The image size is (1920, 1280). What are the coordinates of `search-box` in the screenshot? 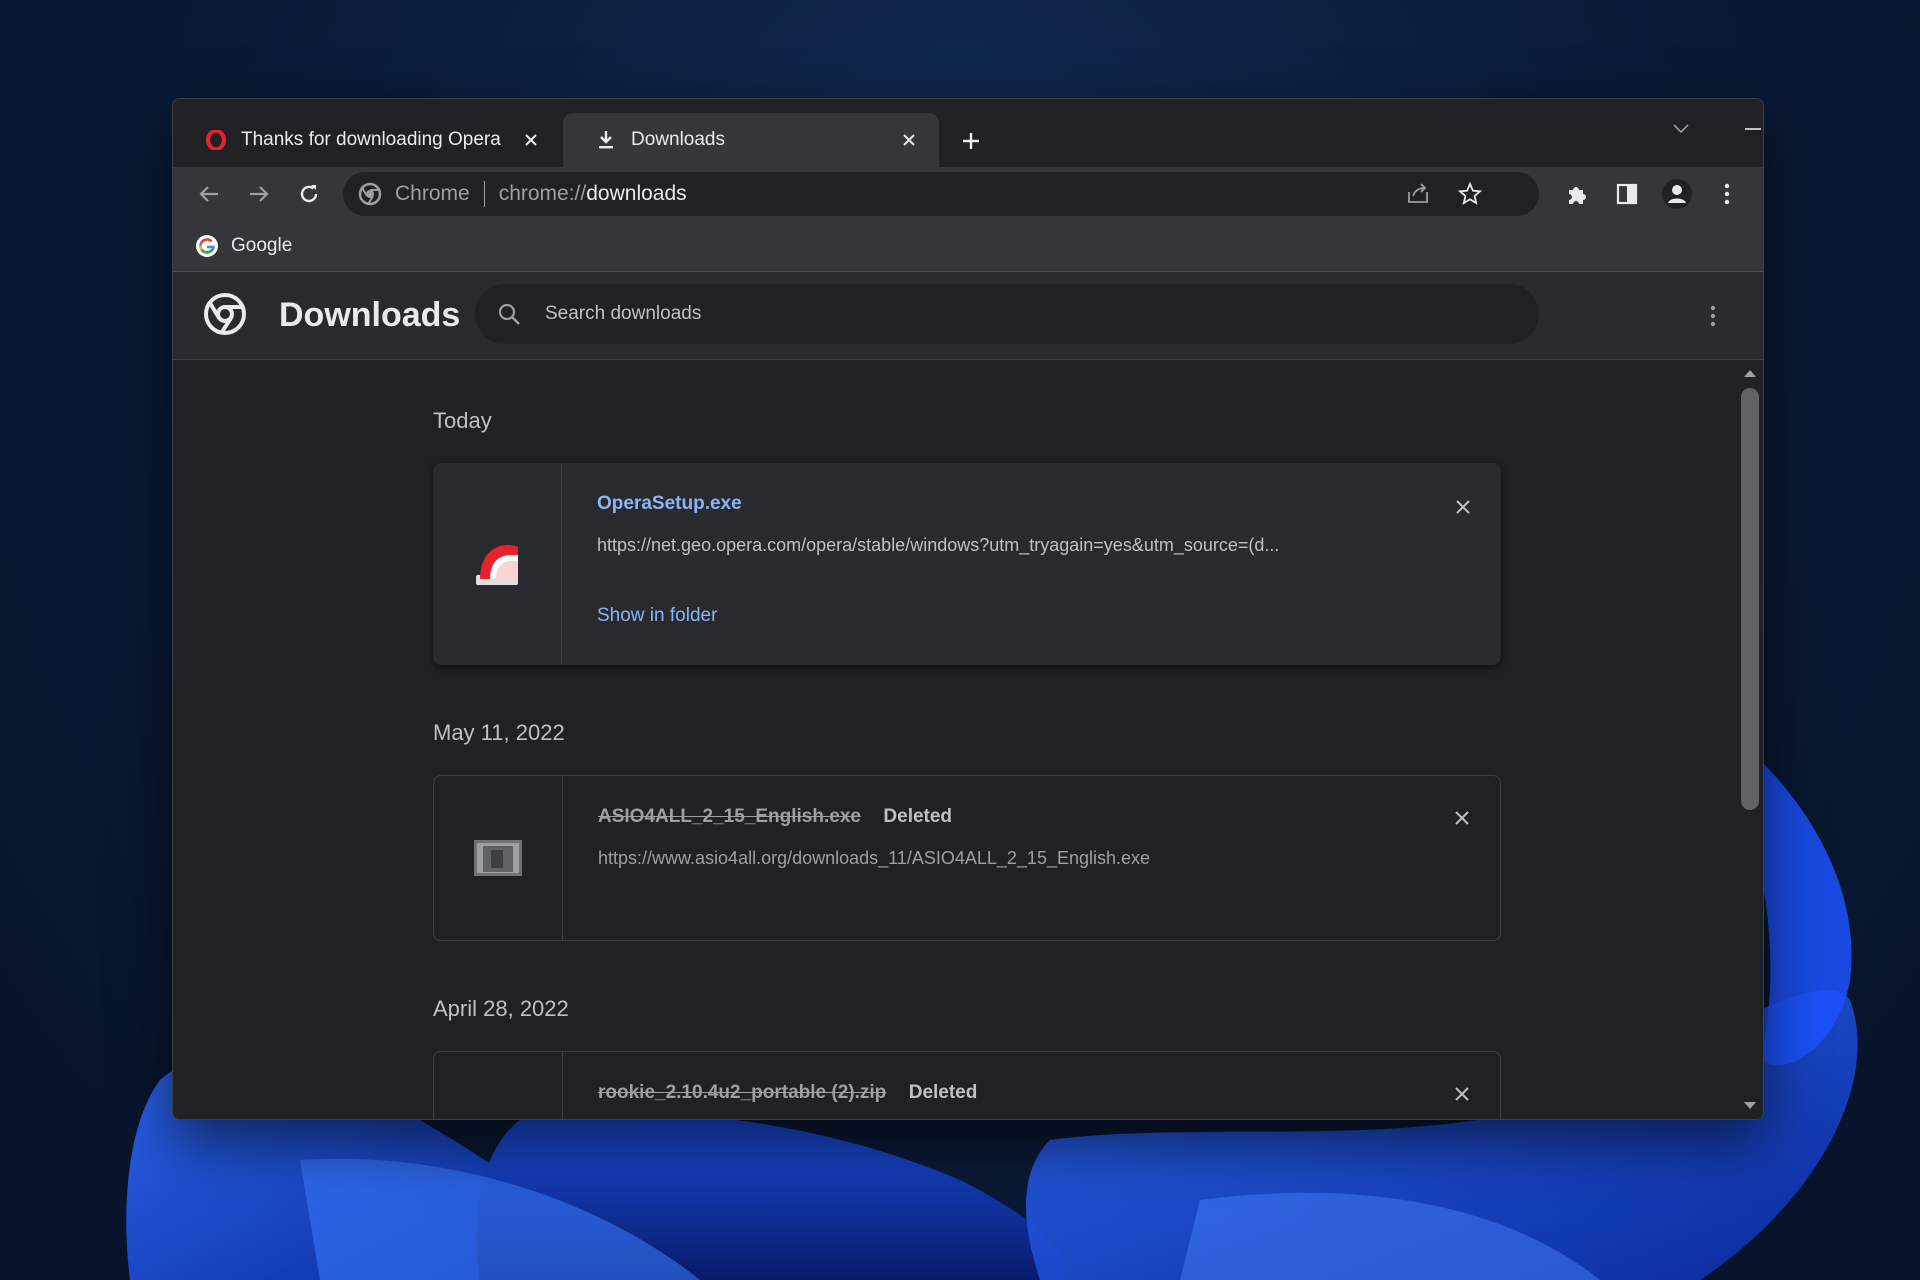 It's located at (1007, 314).